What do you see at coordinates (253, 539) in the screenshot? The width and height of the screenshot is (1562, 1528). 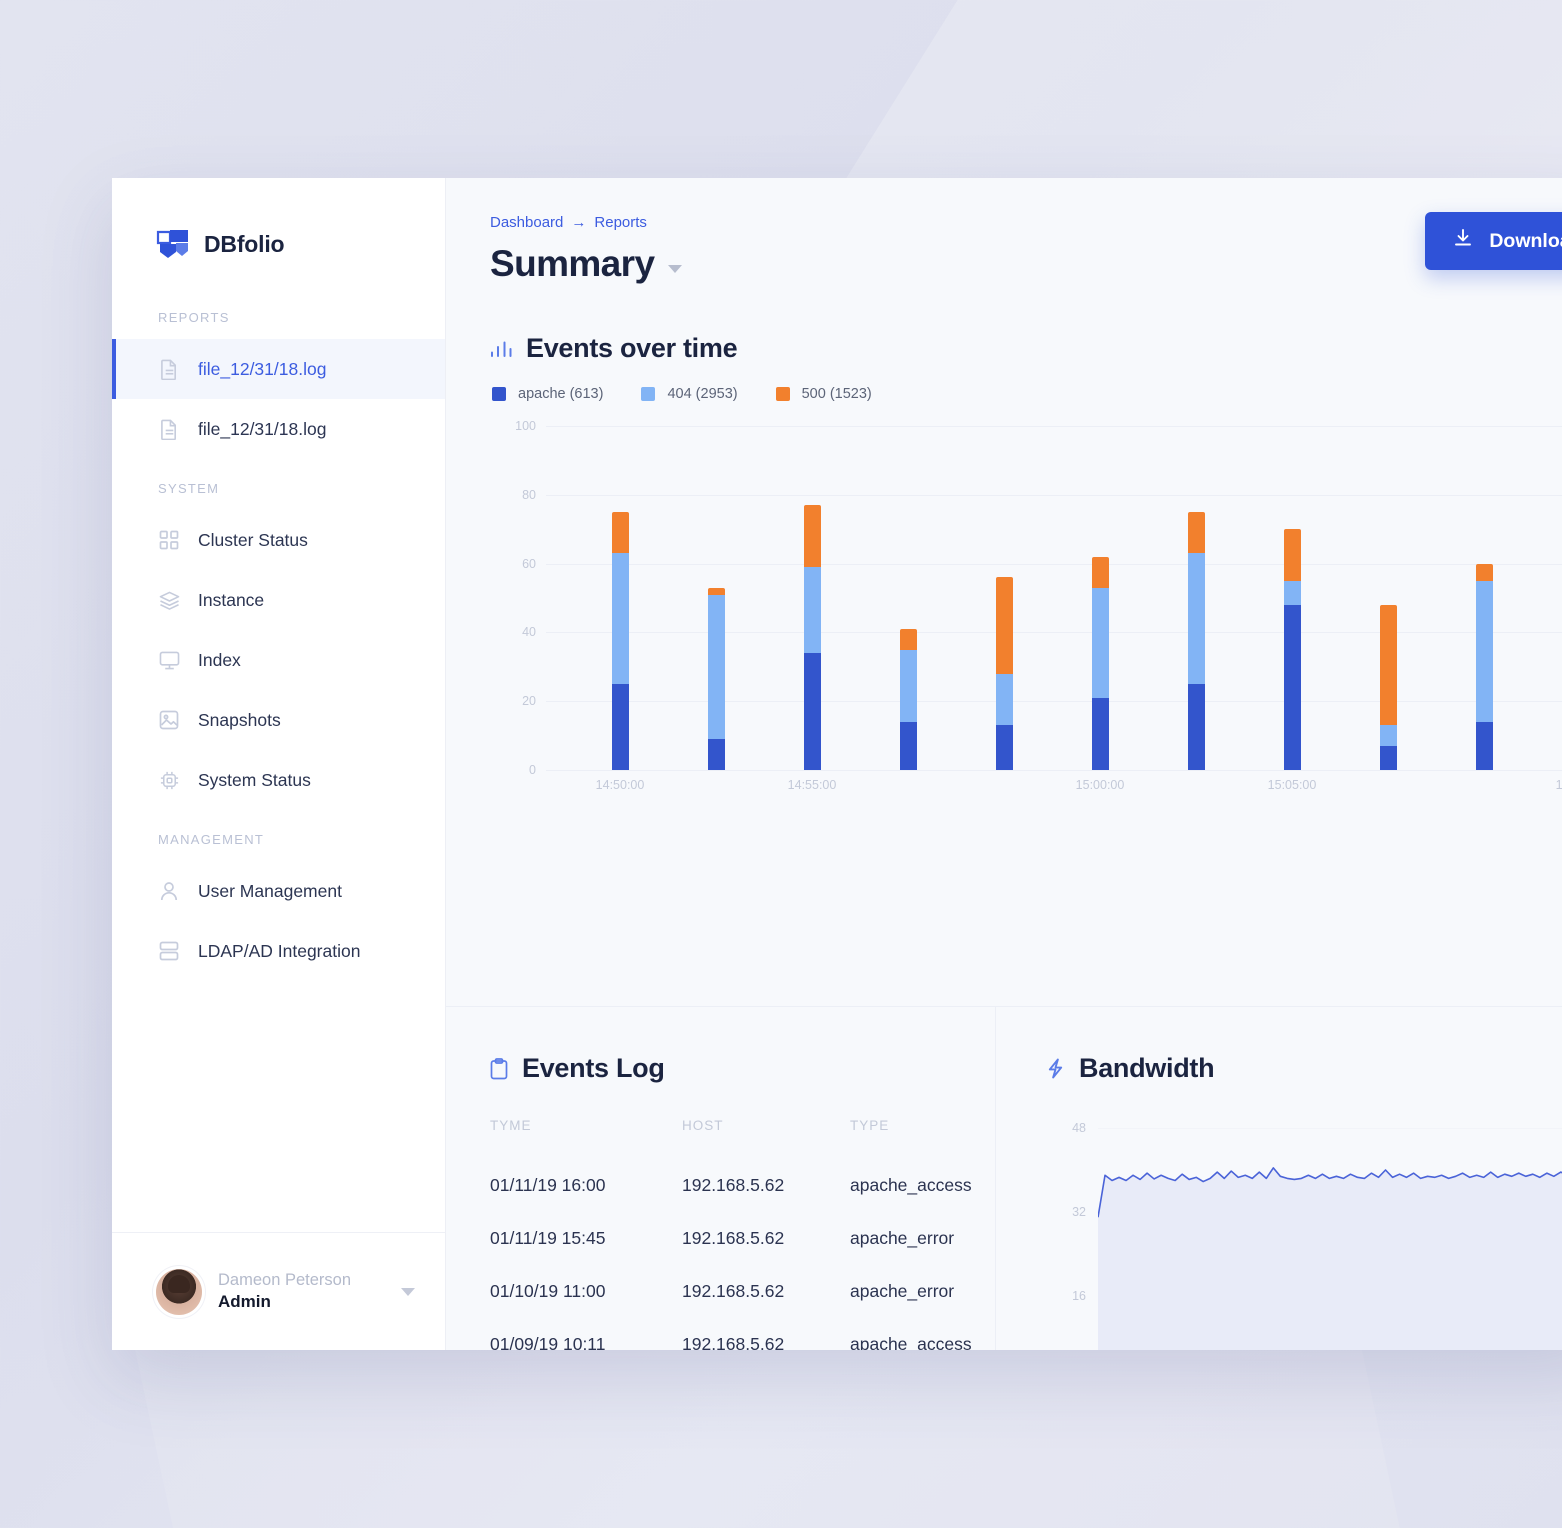 I see `sidebar-item-label: Cluster Status` at bounding box center [253, 539].